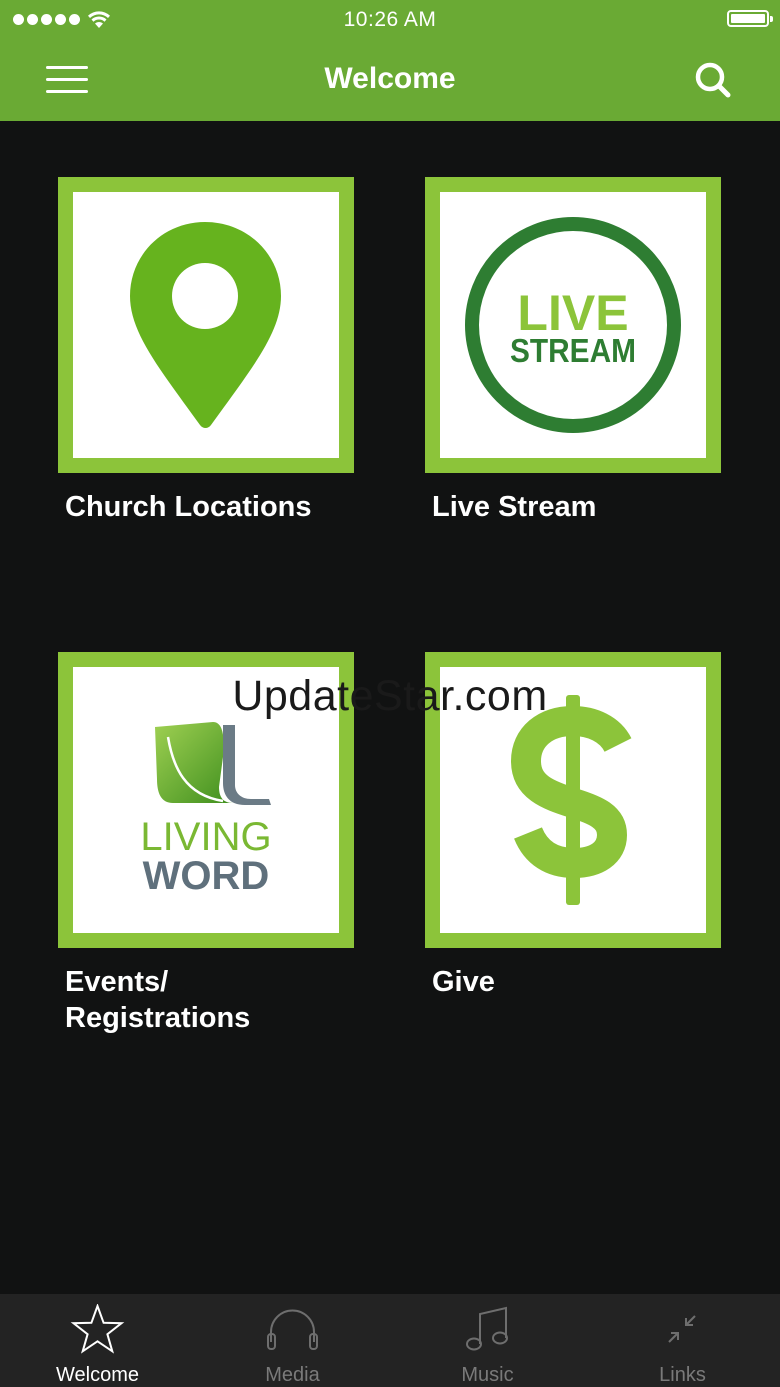 This screenshot has width=780, height=1387. I want to click on tab-welcome: Welcome, so click(97, 1340).